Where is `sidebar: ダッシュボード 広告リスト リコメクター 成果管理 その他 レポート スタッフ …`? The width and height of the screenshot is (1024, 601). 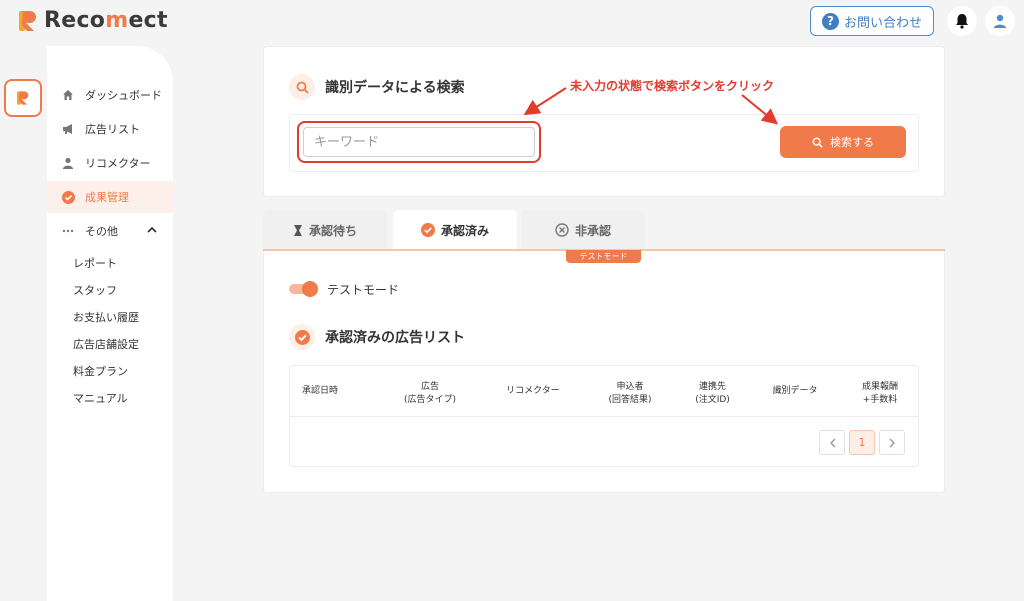 sidebar: ダッシュボード 広告リスト リコメクター 成果管理 その他 レポート スタッフ … is located at coordinates (110, 323).